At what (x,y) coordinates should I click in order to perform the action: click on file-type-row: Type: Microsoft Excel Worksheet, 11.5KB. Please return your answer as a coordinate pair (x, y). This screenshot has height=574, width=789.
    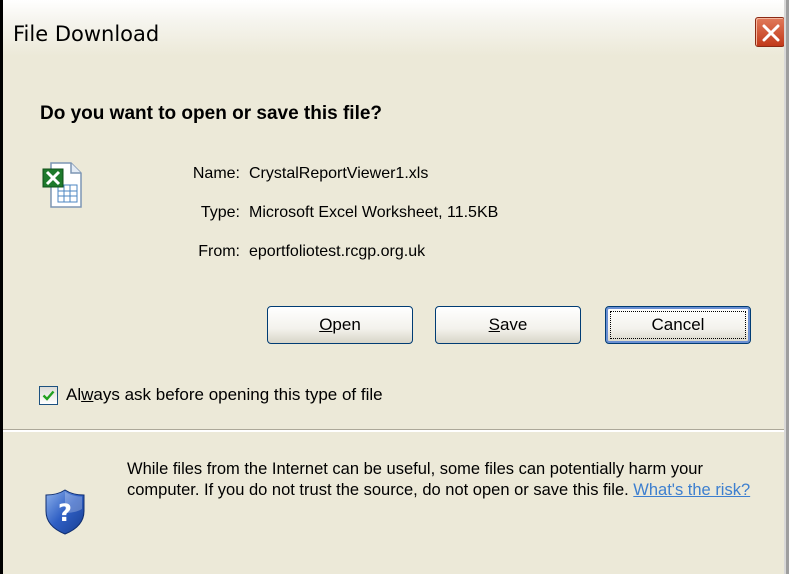
    Looking at the image, I should click on (393, 214).